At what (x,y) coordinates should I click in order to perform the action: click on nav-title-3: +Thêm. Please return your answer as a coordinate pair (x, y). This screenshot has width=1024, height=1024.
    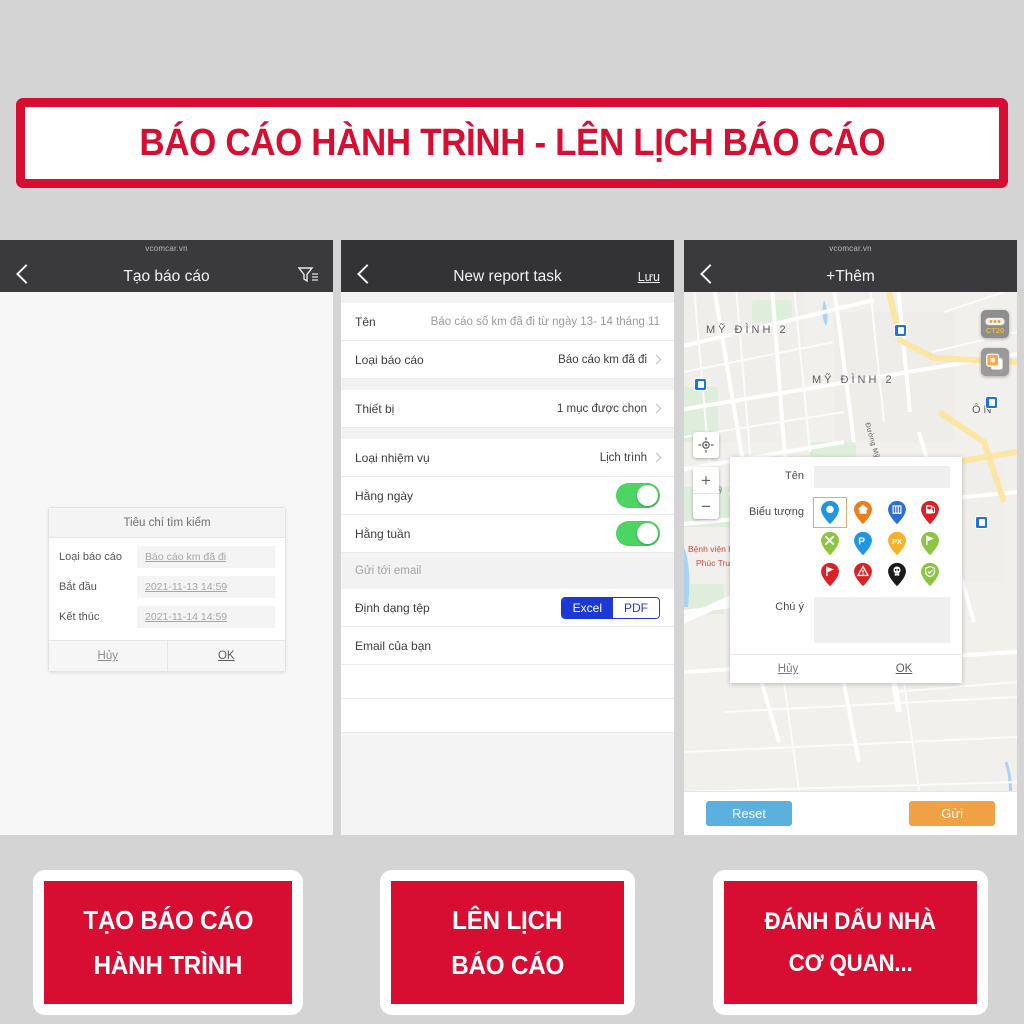
    Looking at the image, I should click on (850, 276).